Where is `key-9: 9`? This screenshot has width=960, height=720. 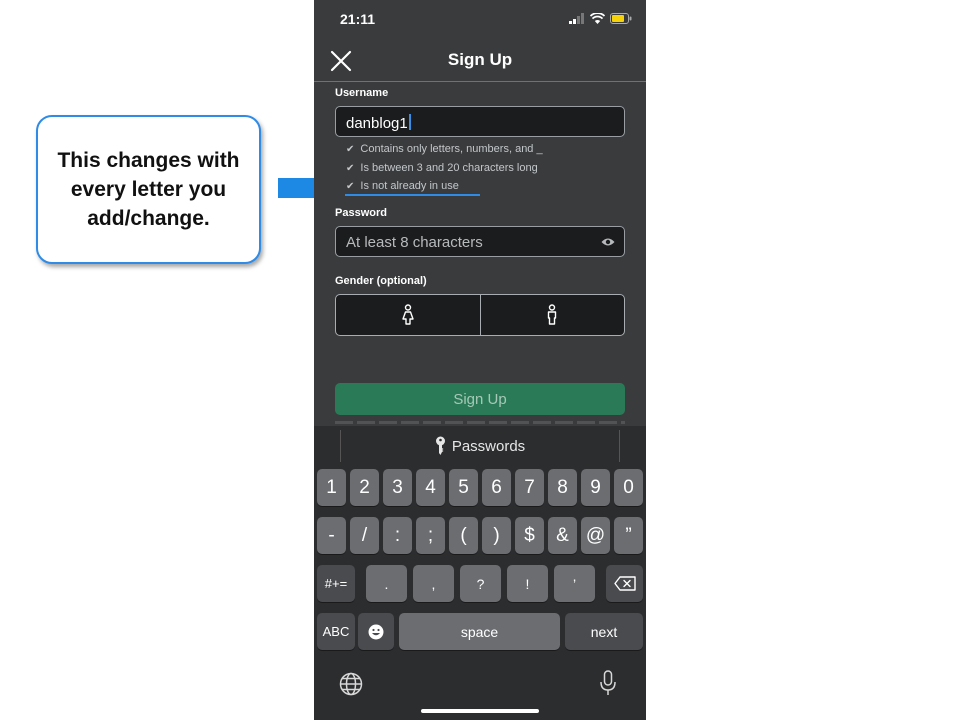
key-9: 9 is located at coordinates (595, 487).